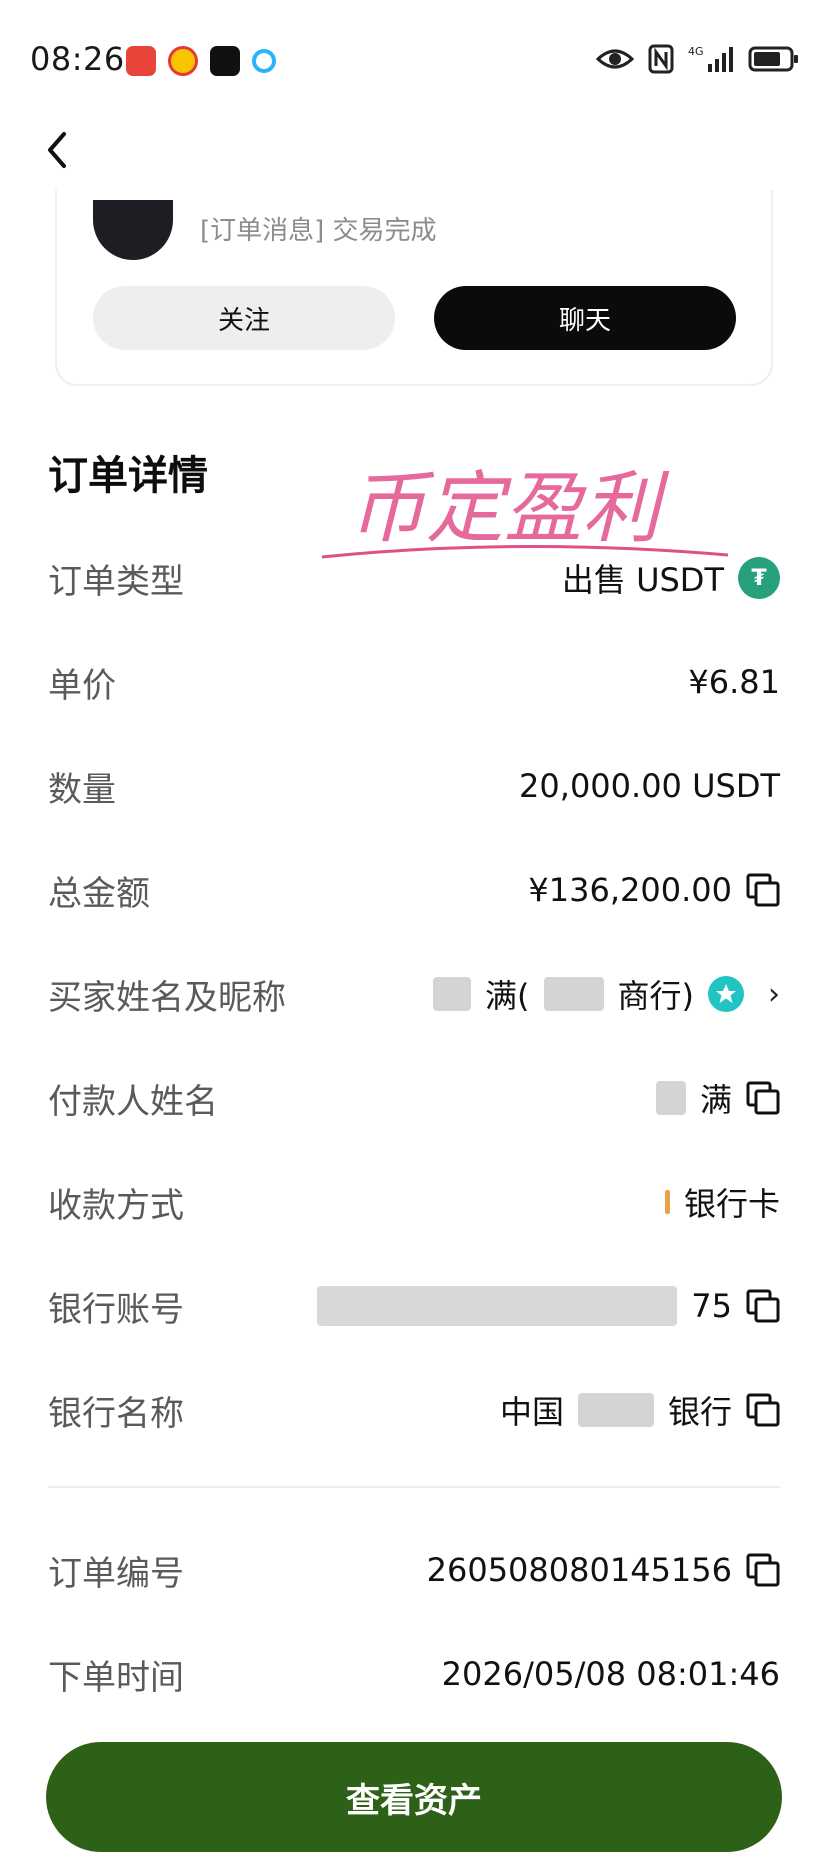  I want to click on order-type-label: 订单类型, so click(116, 581).